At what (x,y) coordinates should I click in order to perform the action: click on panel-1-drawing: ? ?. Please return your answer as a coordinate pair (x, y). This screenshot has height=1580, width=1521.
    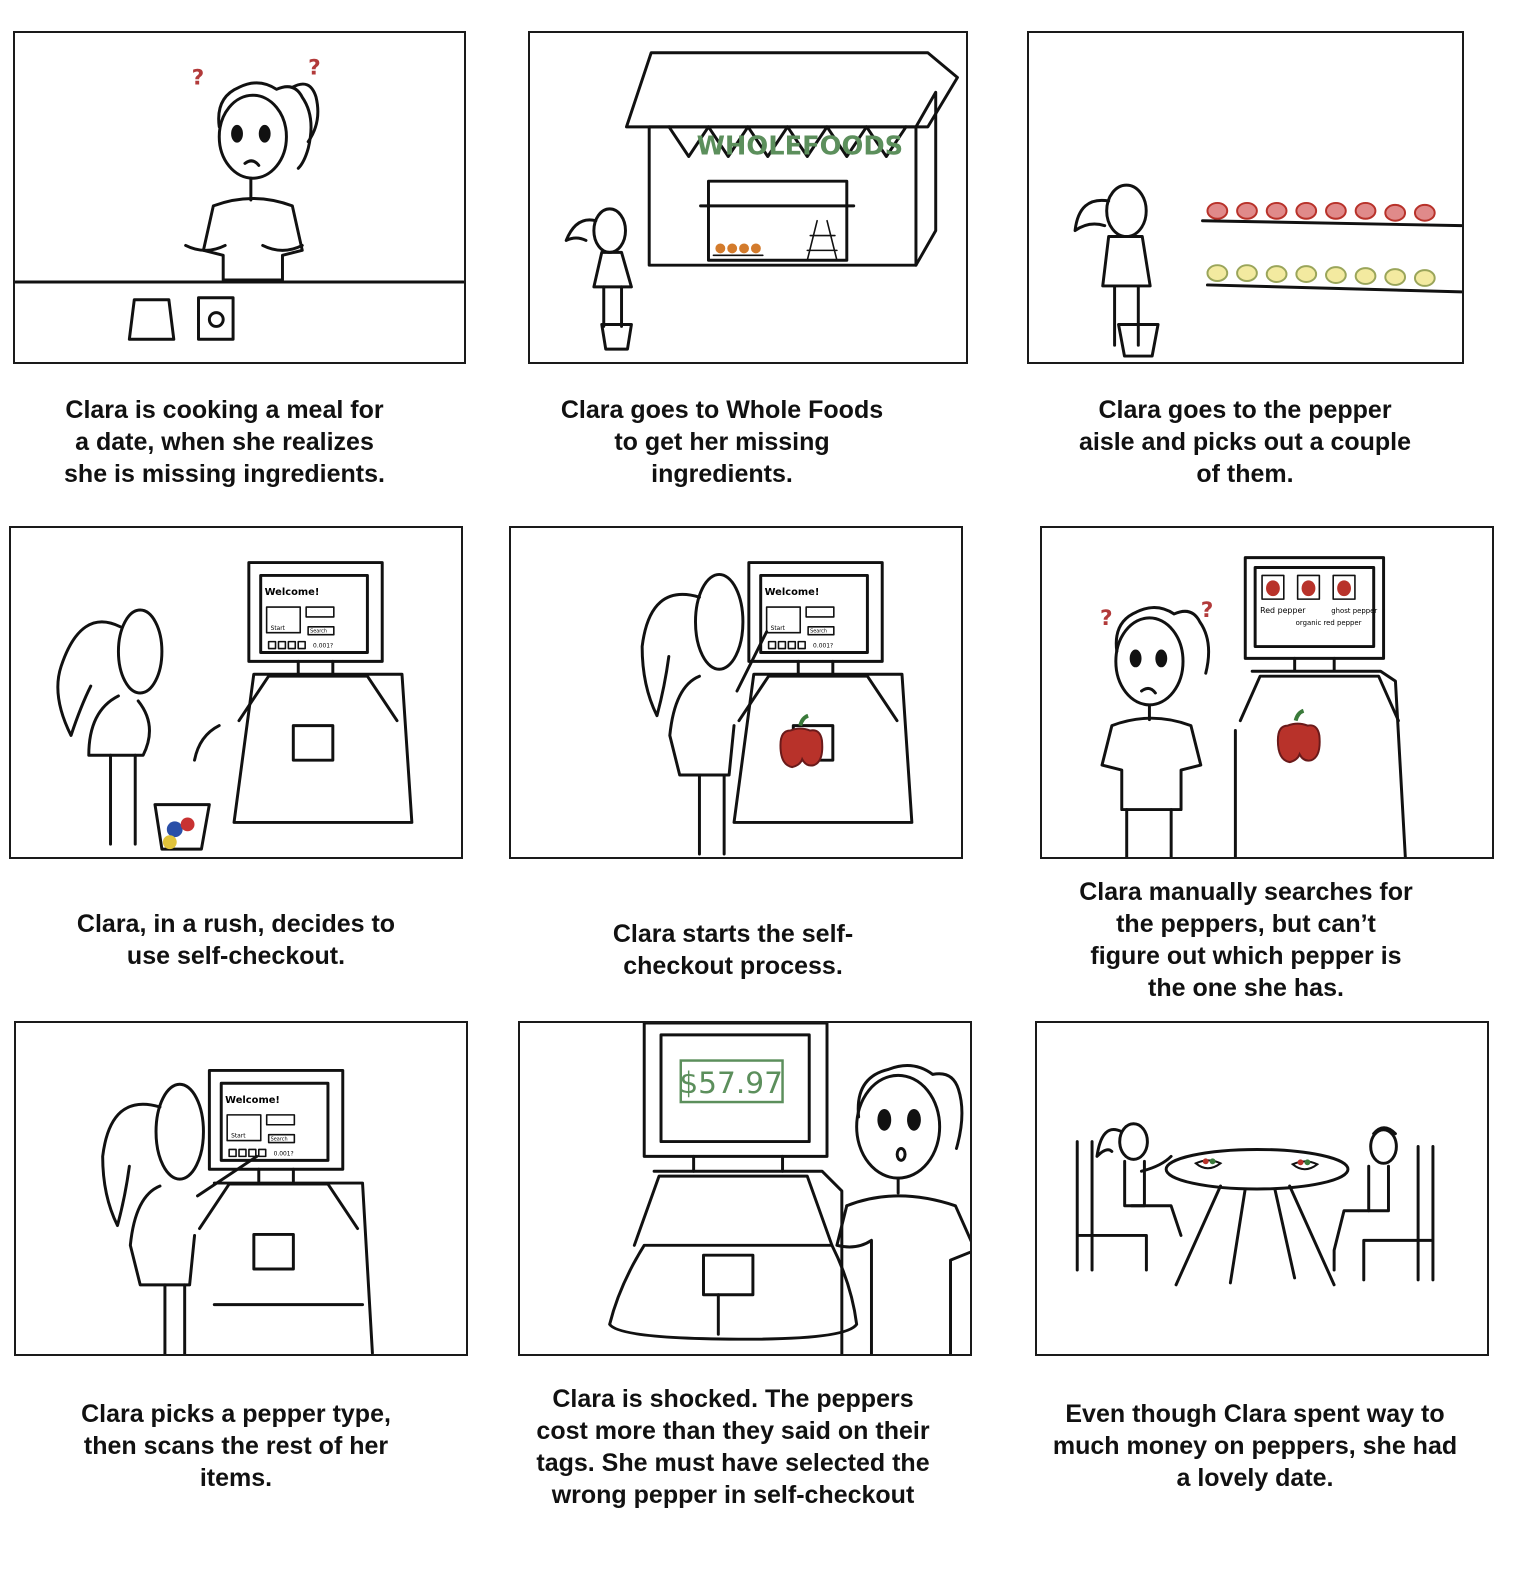
    Looking at the image, I should click on (239, 198).